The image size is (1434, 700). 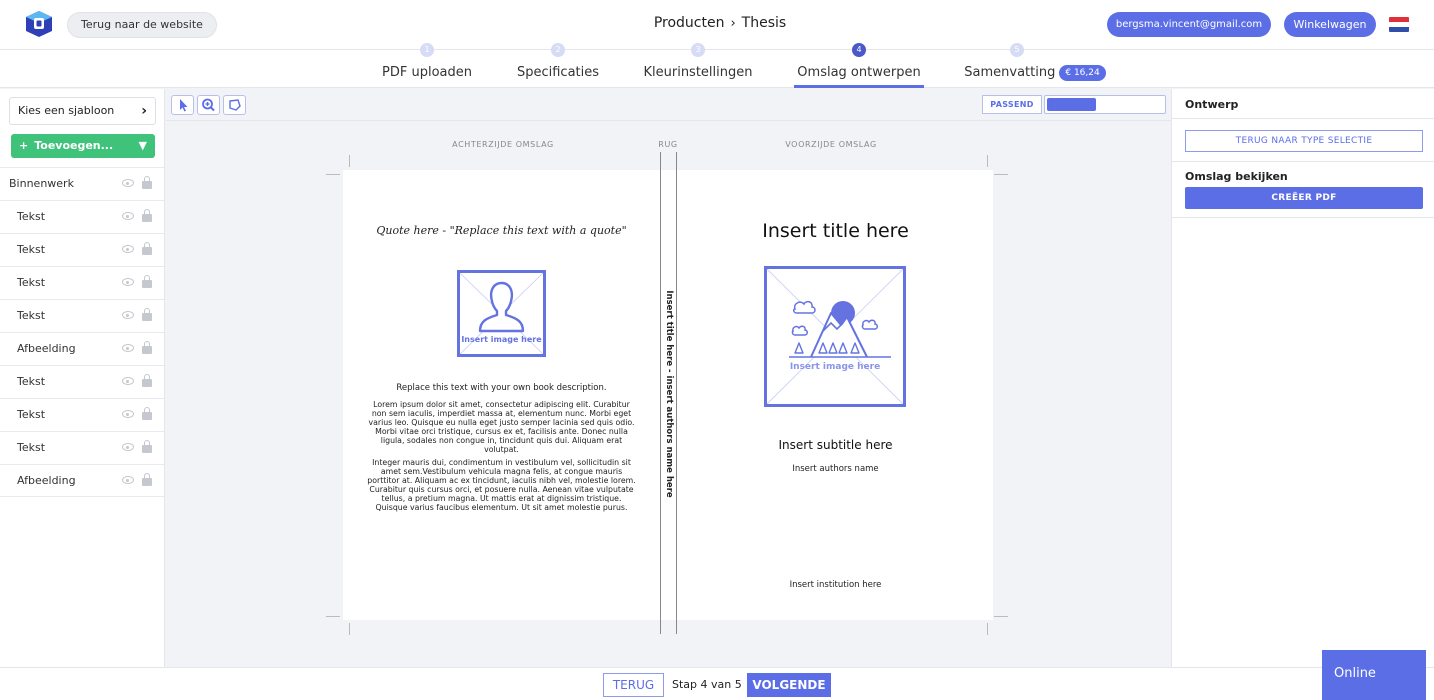 What do you see at coordinates (142, 25) in the screenshot?
I see `back-to-website-button: Terug naar de website` at bounding box center [142, 25].